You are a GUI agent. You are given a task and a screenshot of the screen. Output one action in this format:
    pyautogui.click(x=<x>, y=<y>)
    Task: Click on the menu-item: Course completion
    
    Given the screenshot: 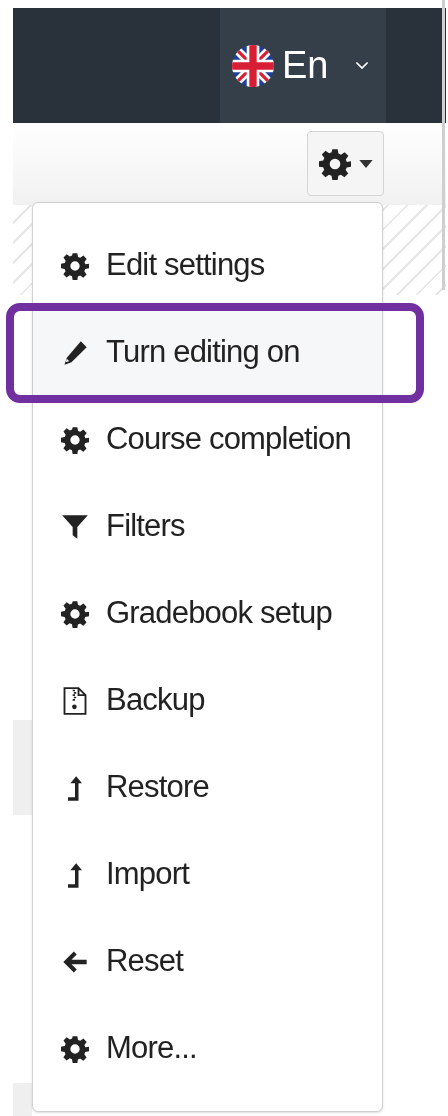 What is the action you would take?
    pyautogui.click(x=228, y=439)
    